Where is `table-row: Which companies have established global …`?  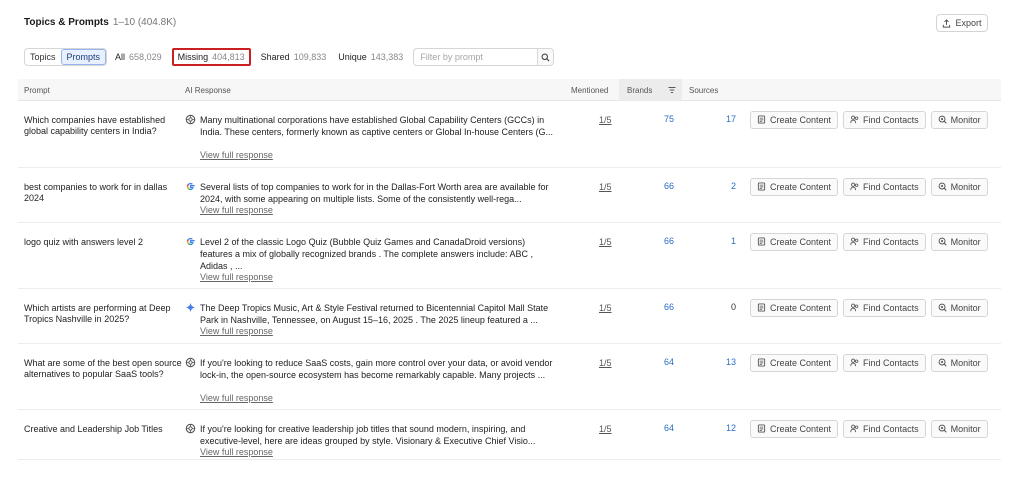 table-row: Which companies have established global … is located at coordinates (509, 134).